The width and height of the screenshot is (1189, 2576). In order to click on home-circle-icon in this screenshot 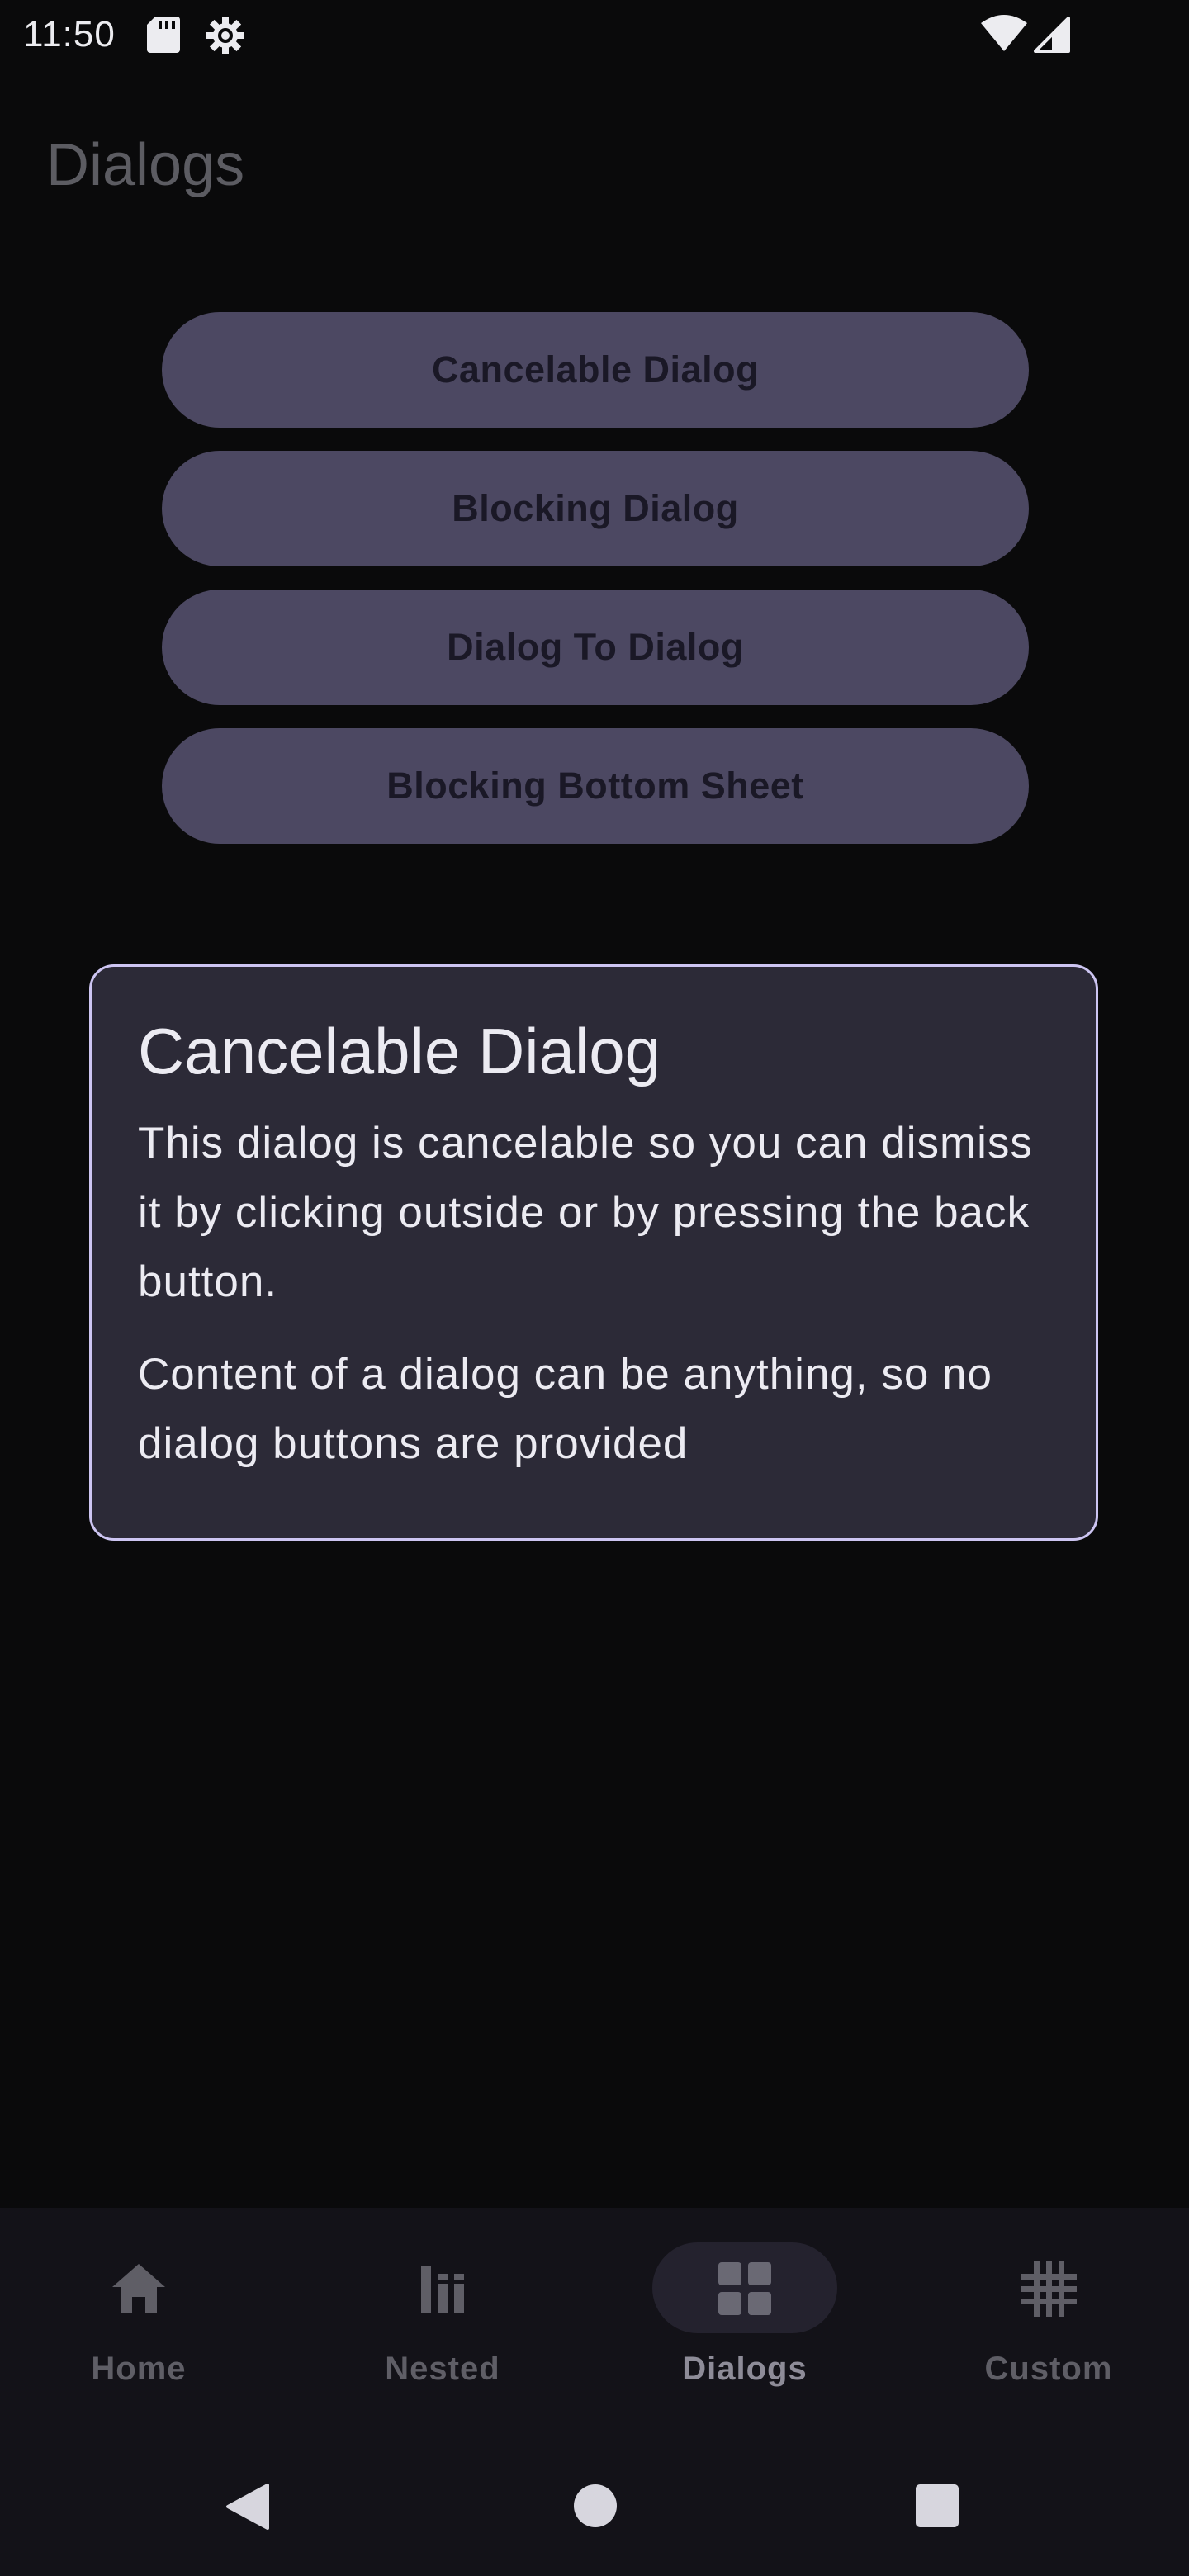, I will do `click(595, 2506)`.